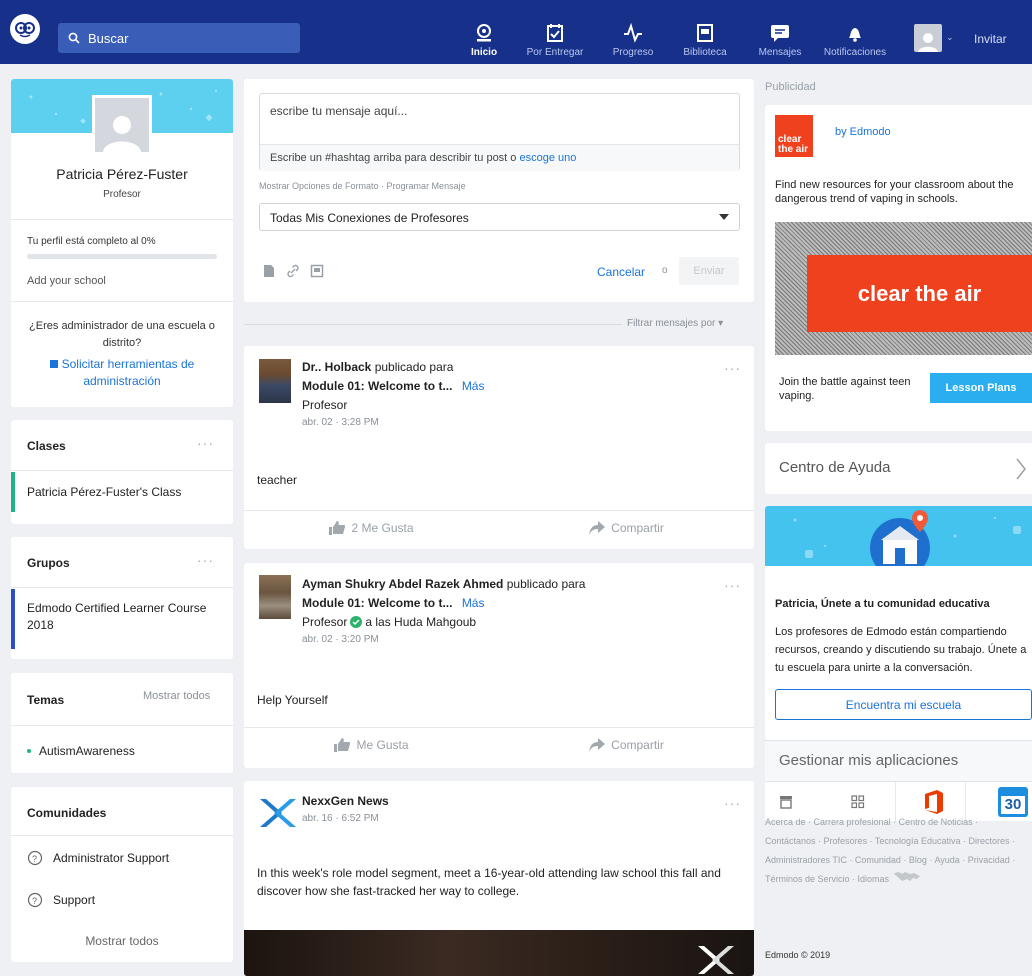 The width and height of the screenshot is (1032, 976). What do you see at coordinates (122, 941) in the screenshot?
I see `communities-show-all-link: Mostrar todos` at bounding box center [122, 941].